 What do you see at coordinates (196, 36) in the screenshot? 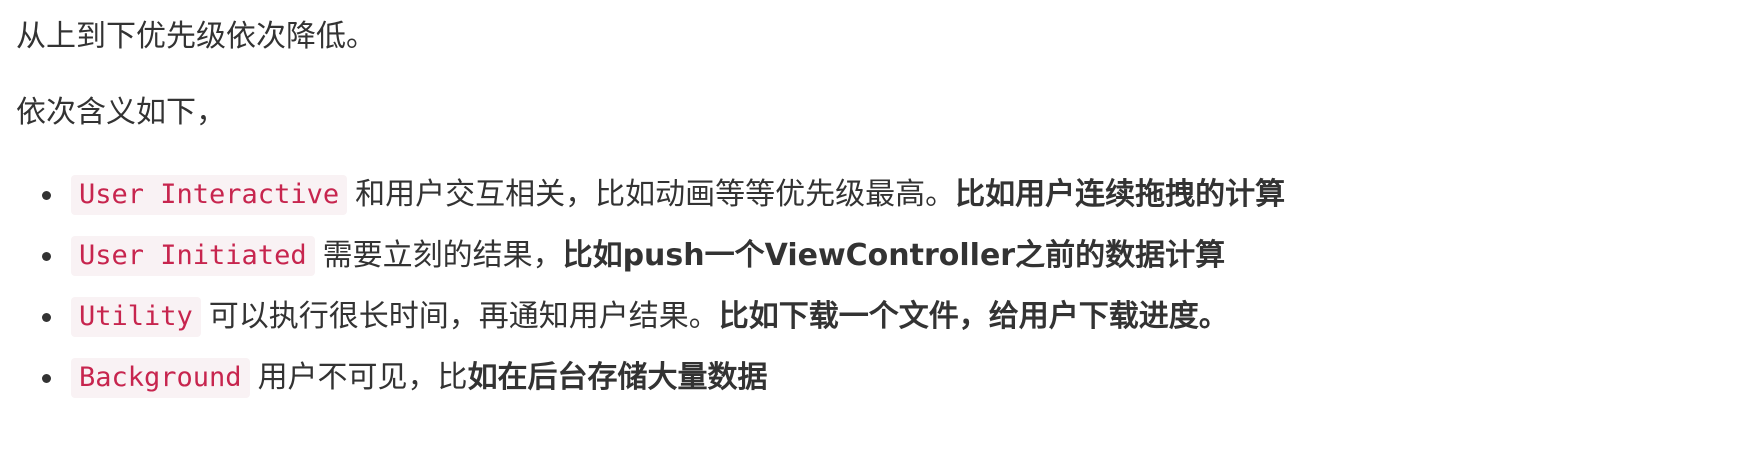
I see `intro-paragraph: 从上到下优先级依次降低。` at bounding box center [196, 36].